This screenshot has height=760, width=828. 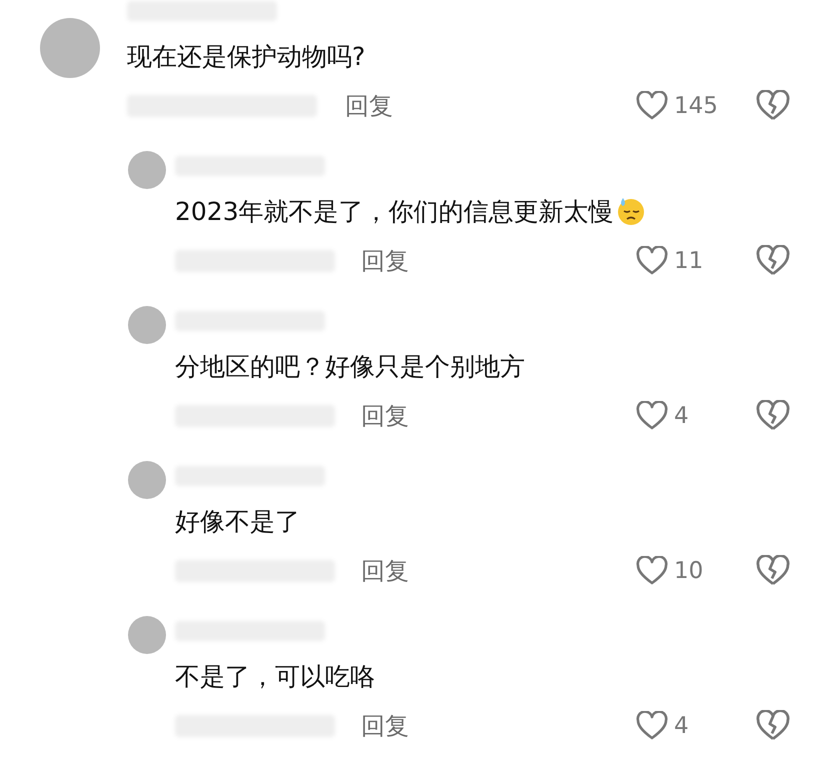 I want to click on comment-text: 现在还是保护动物吗?, so click(x=246, y=56).